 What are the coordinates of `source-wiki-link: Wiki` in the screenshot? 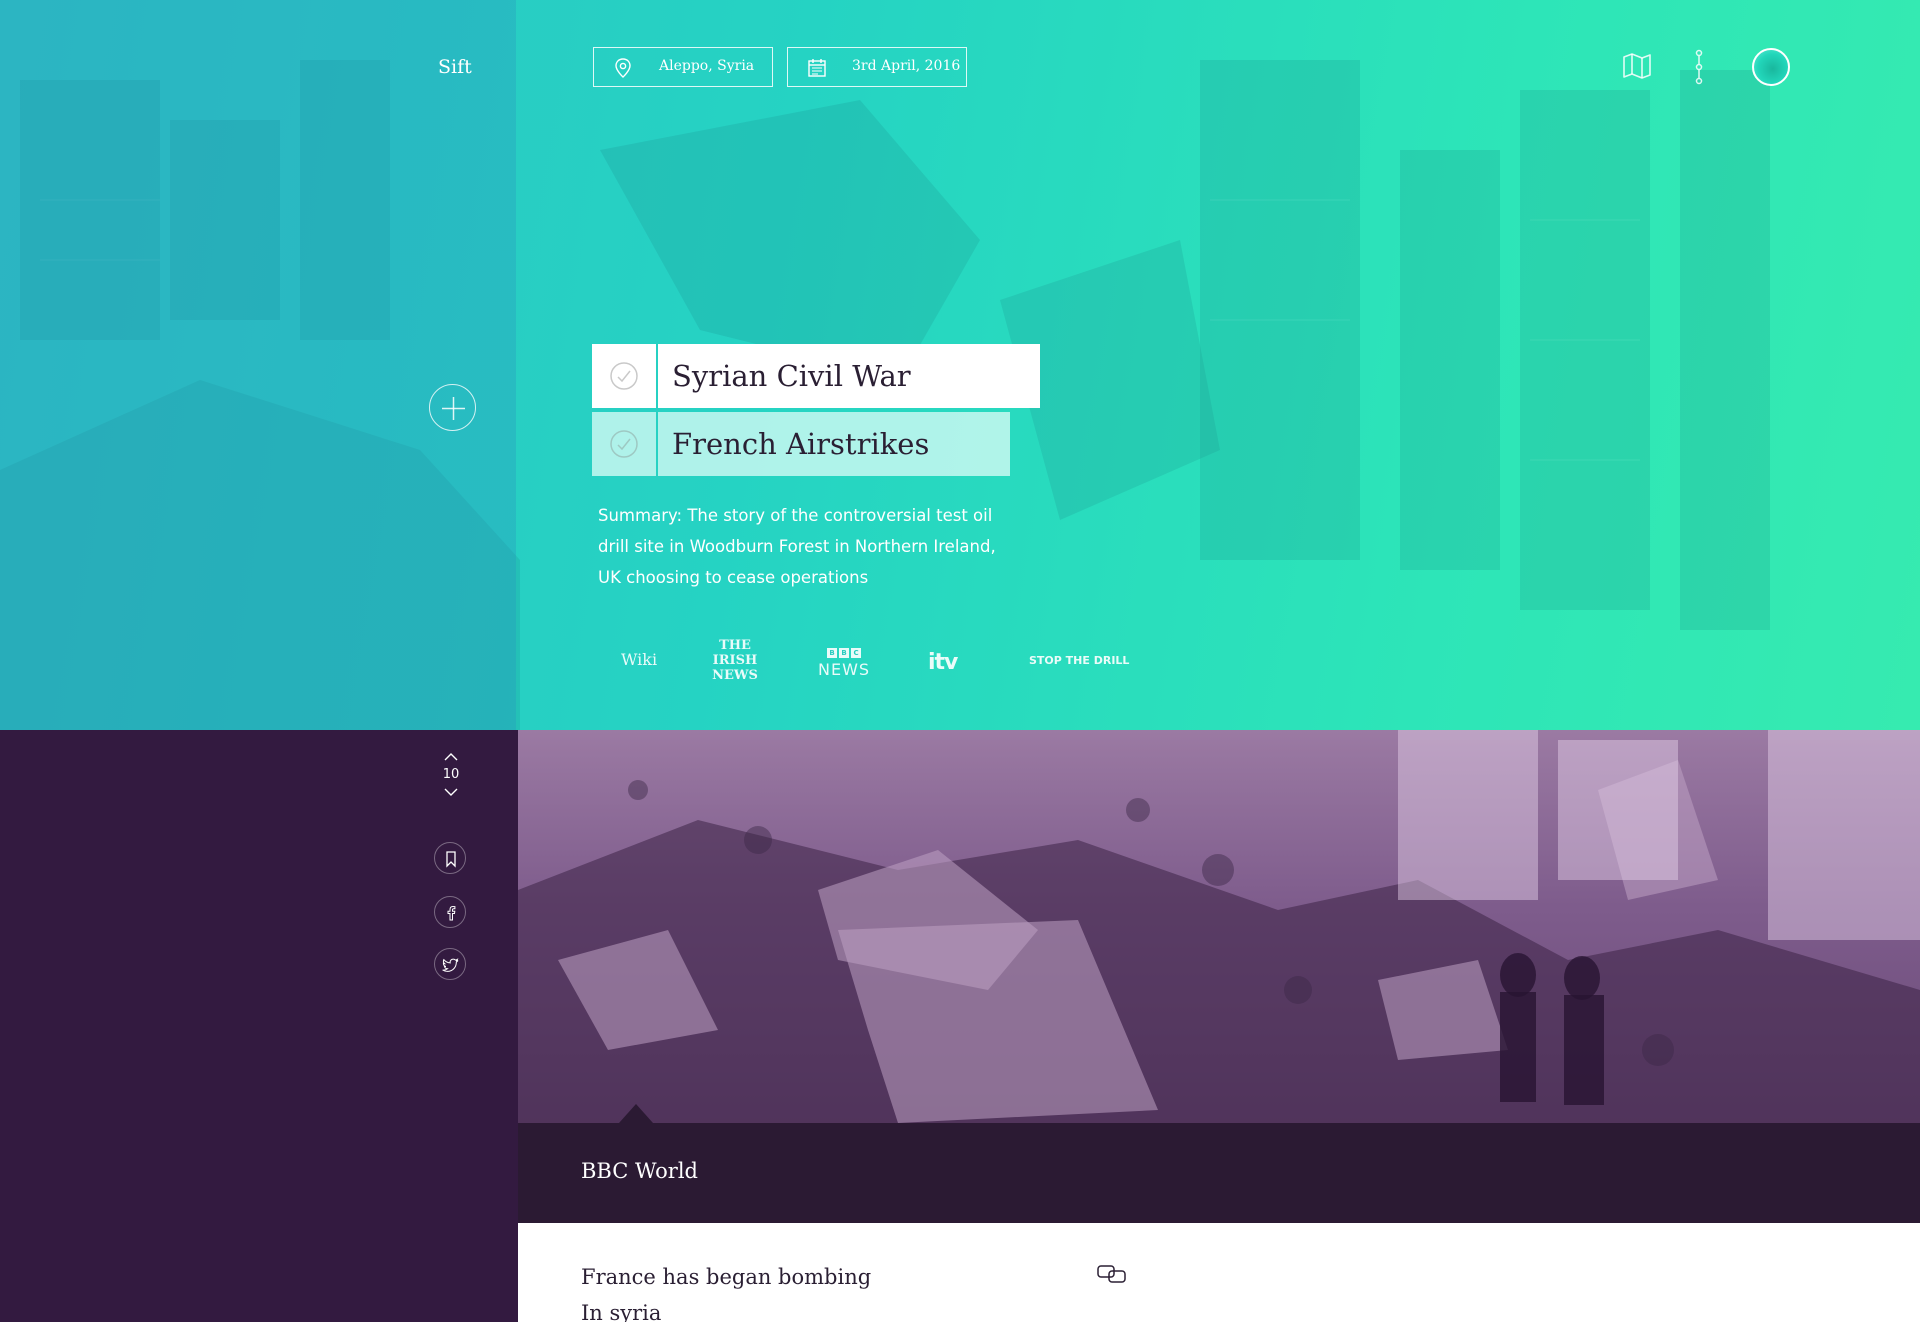 It's located at (639, 659).